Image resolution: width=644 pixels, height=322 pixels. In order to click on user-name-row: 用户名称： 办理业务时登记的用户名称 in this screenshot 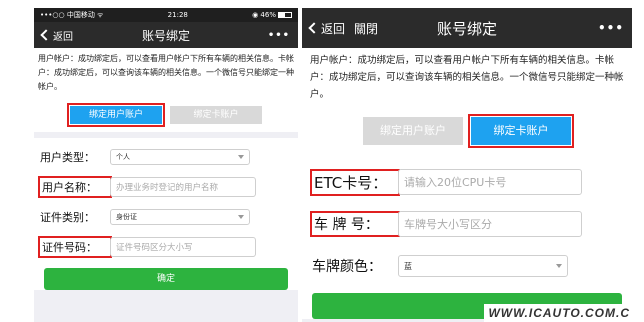, I will do `click(165, 187)`.